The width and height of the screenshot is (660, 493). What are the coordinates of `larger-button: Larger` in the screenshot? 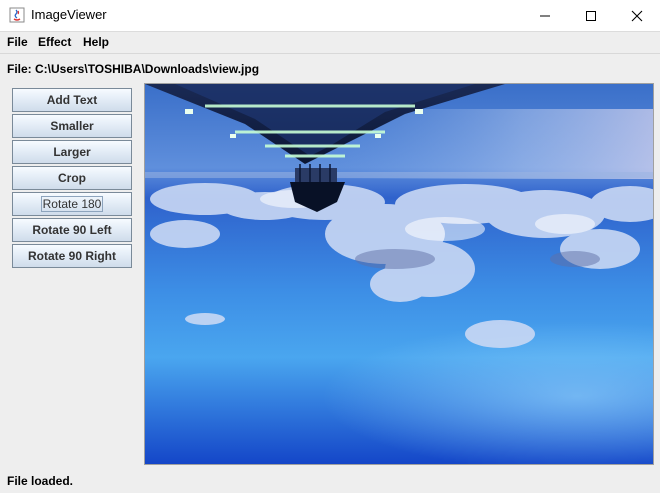 It's located at (72, 152).